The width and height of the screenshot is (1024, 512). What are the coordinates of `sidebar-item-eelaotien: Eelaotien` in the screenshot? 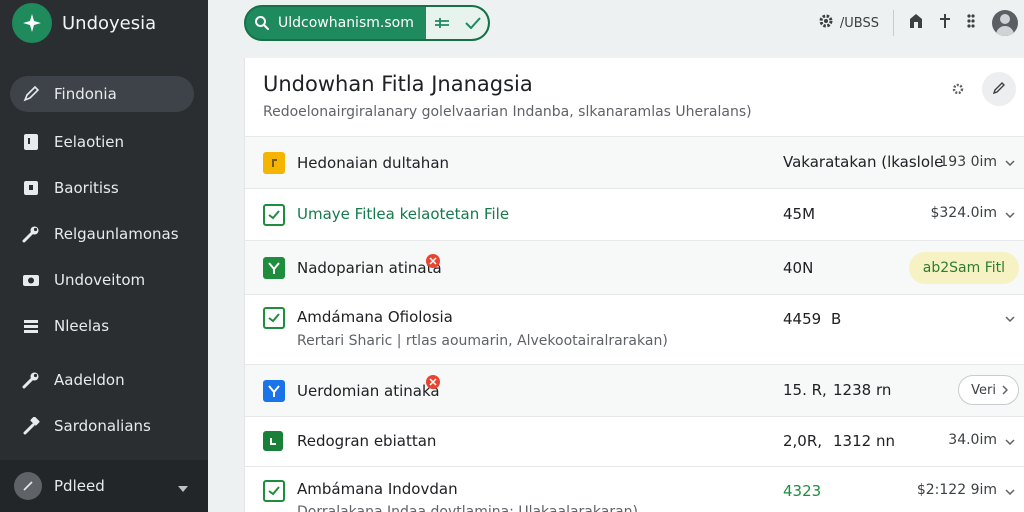 It's located at (102, 142).